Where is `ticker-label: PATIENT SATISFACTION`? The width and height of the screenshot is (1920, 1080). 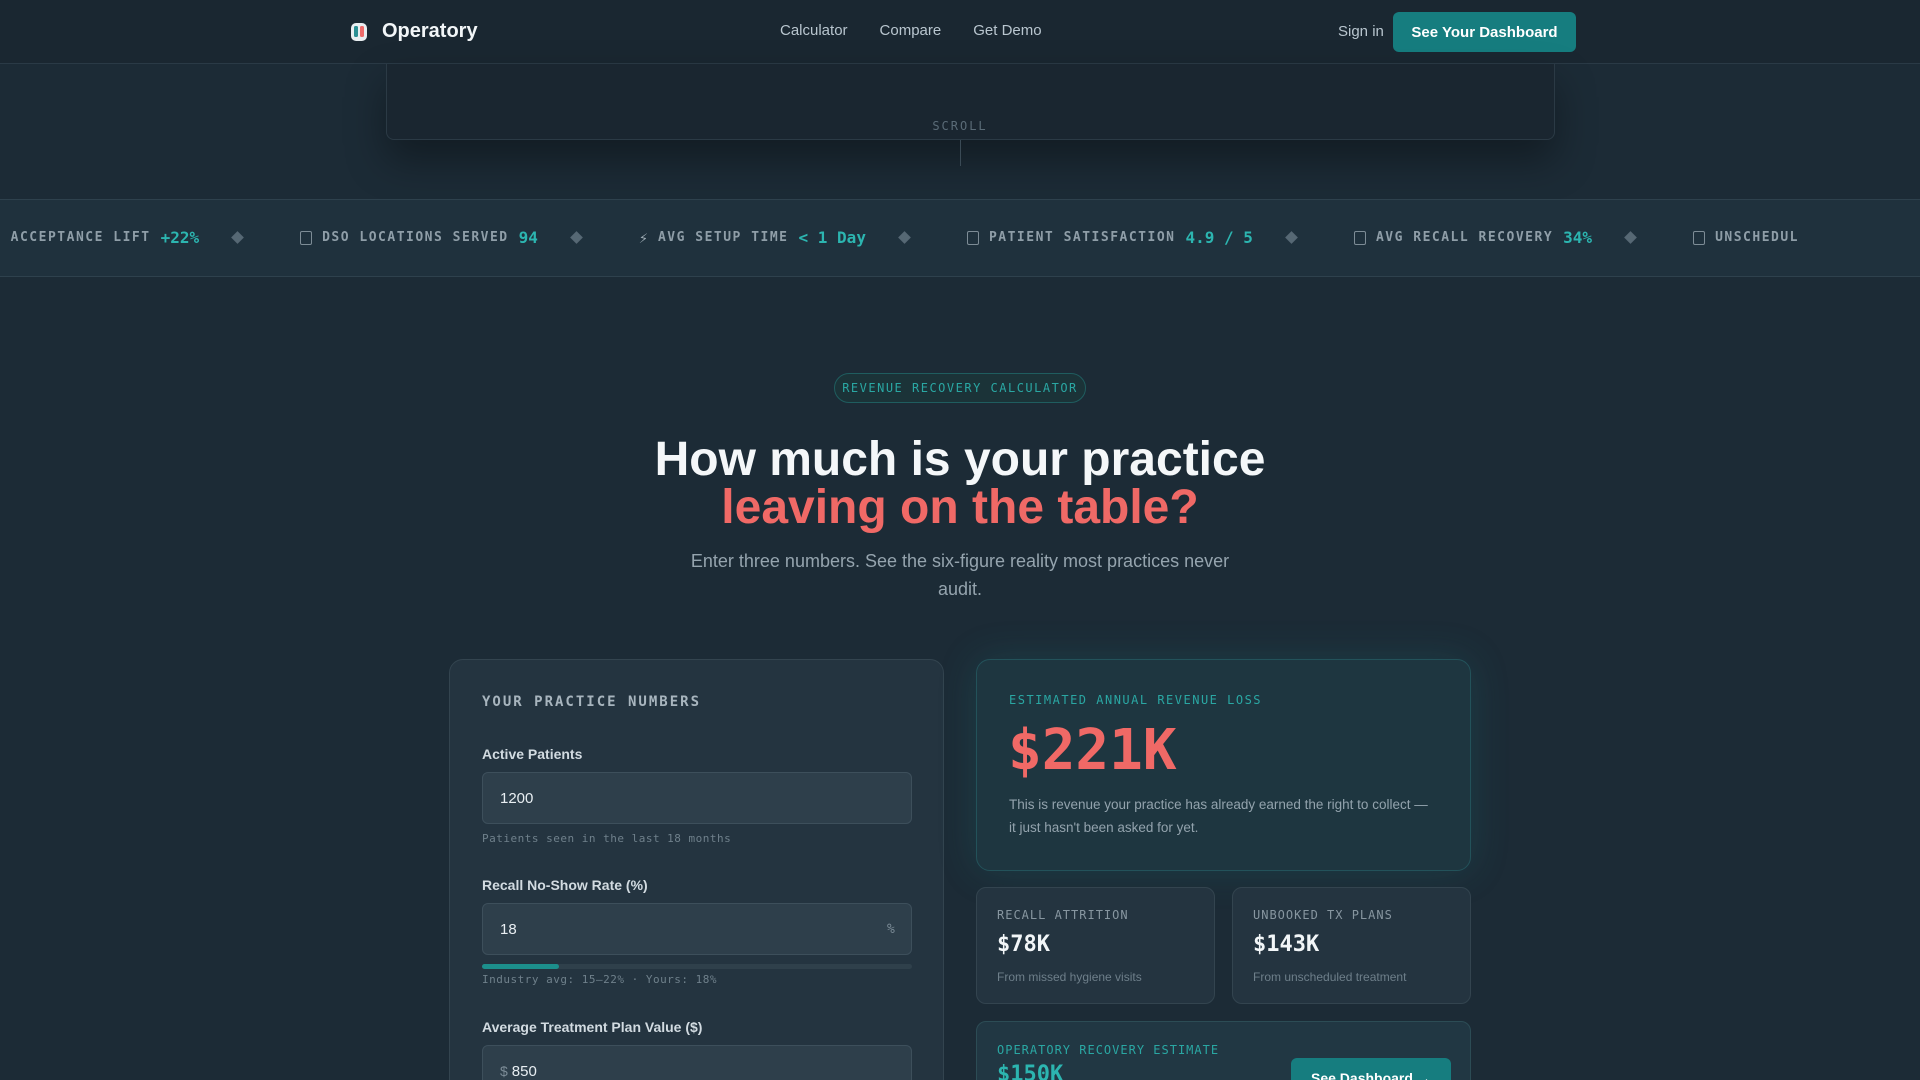
ticker-label: PATIENT SATISFACTION is located at coordinates (1082, 237).